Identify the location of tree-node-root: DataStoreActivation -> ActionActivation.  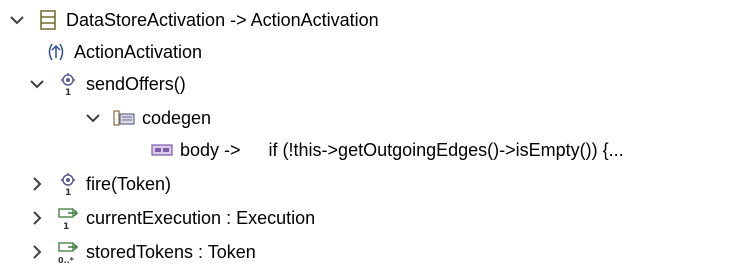
(193, 20).